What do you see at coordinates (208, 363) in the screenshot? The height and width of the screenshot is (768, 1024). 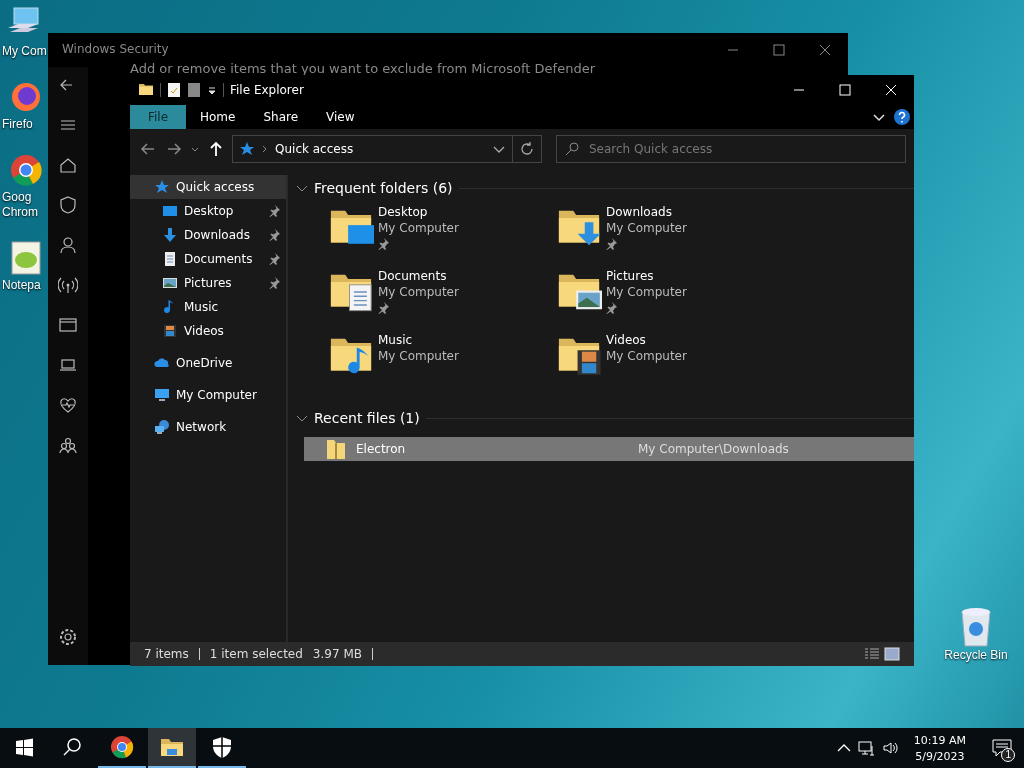 I see `nav-item: OneDrive` at bounding box center [208, 363].